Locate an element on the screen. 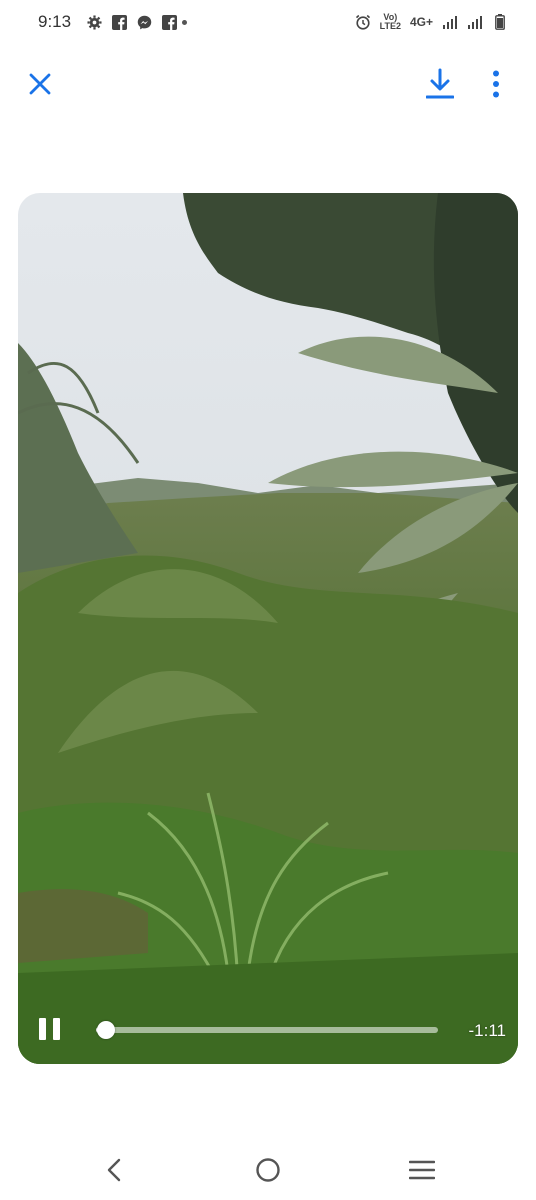 The width and height of the screenshot is (536, 1200). video-controls: -1:11 is located at coordinates (268, 1029).